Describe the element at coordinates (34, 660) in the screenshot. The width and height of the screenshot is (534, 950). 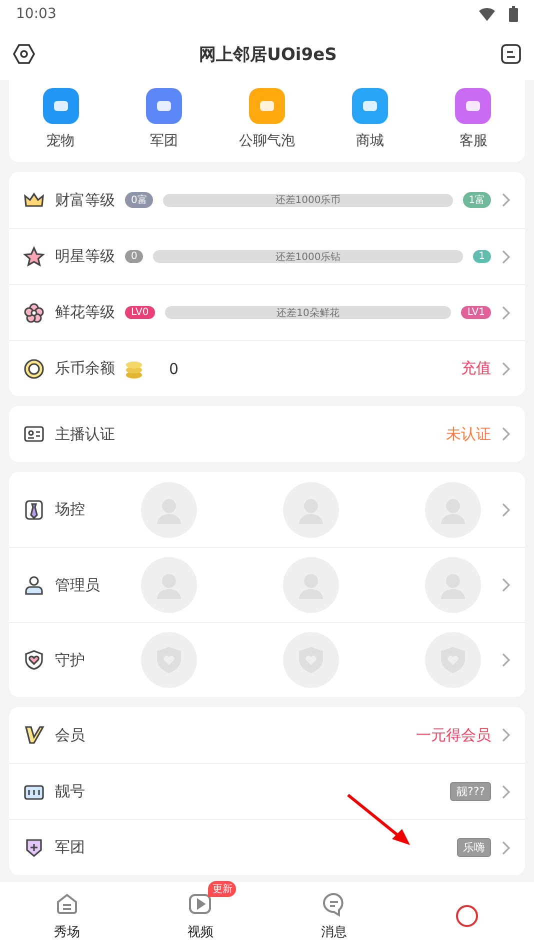
I see `shield-icon` at that location.